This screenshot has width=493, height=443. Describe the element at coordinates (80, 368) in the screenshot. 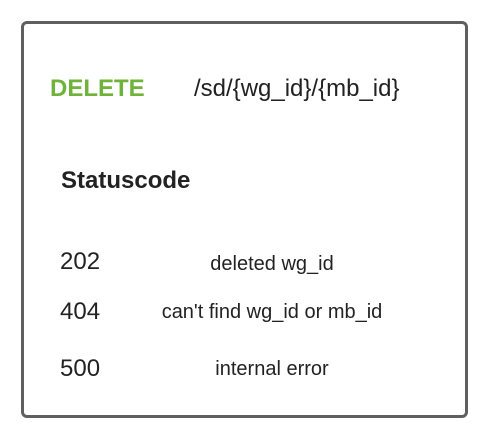

I see `status-code-500: 500` at that location.